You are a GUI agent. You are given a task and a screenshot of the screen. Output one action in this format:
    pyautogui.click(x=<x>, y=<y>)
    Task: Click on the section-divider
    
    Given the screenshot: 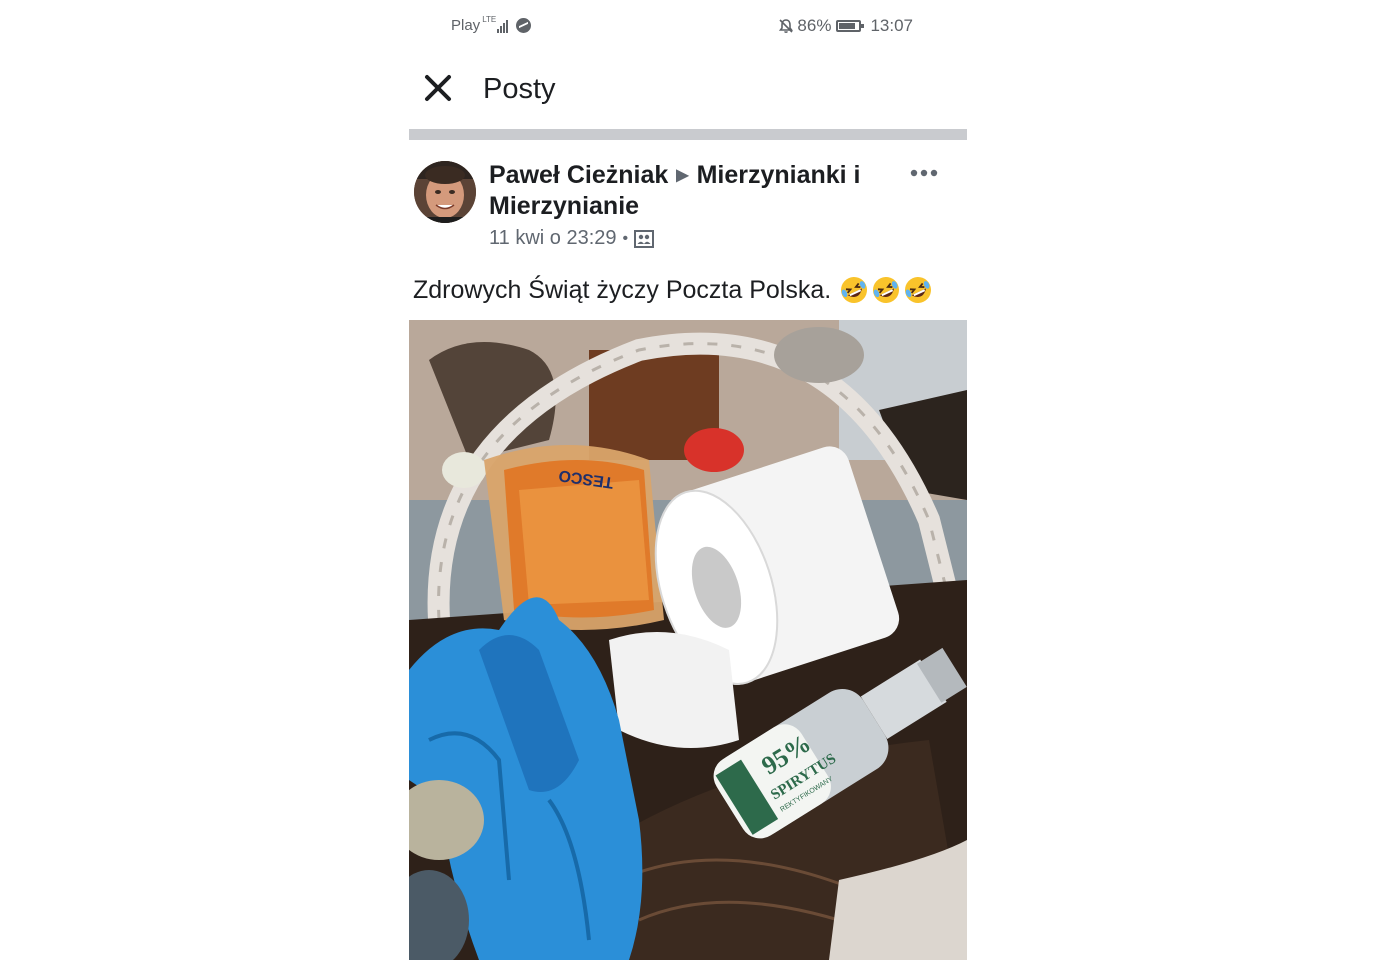 What is the action you would take?
    pyautogui.click(x=688, y=134)
    